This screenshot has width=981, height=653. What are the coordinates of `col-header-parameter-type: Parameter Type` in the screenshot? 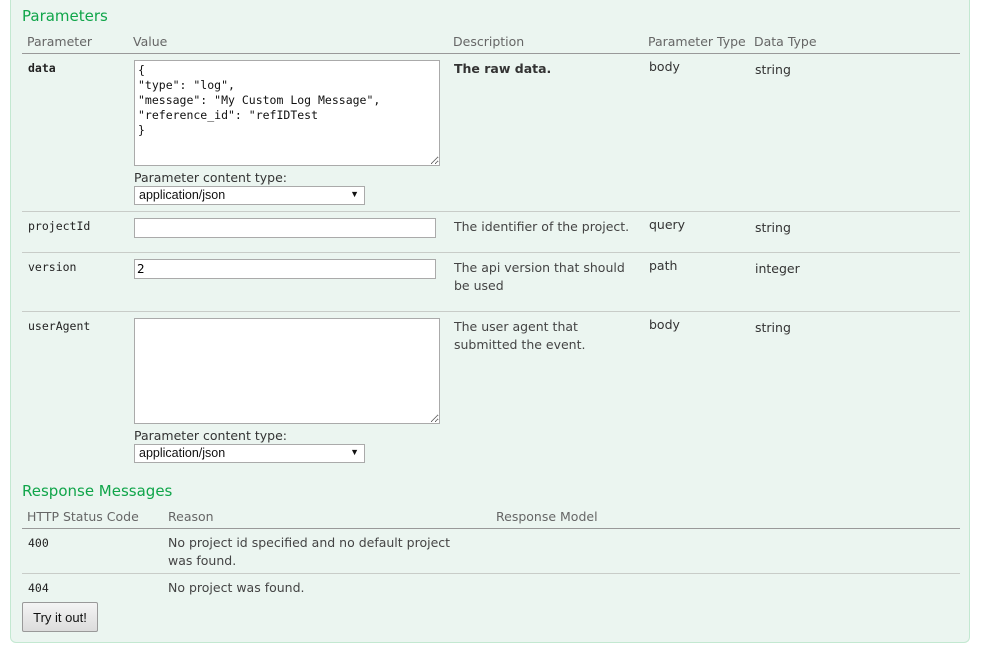 It's located at (697, 41).